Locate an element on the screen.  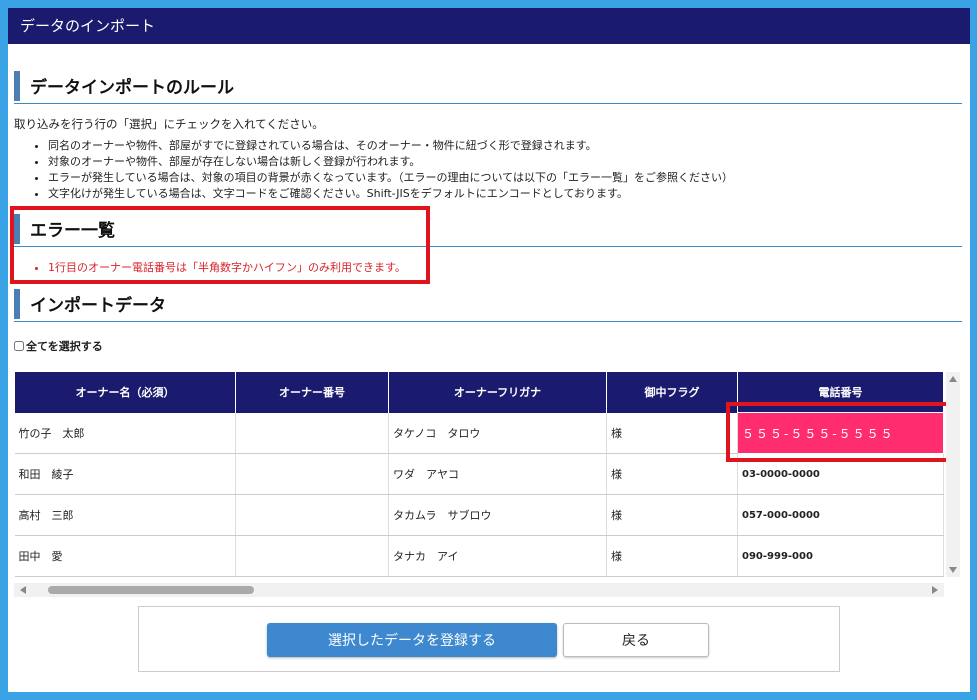
select-all-checkbox is located at coordinates (19, 346).